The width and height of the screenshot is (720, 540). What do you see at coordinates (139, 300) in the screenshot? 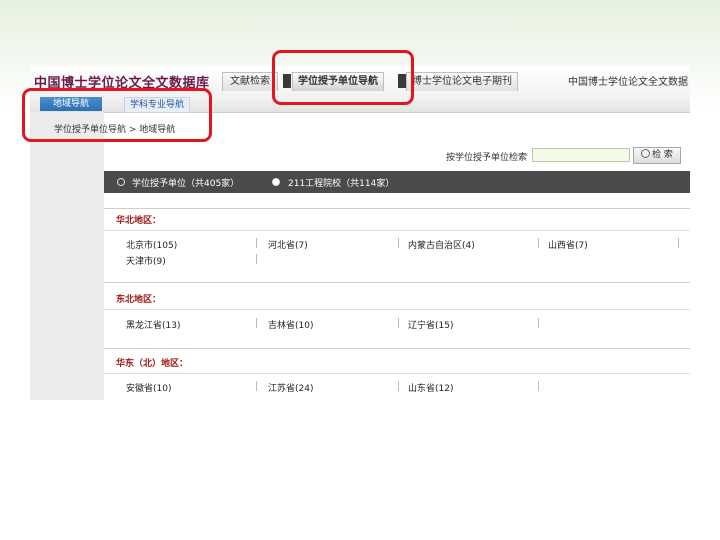
I see `region-heading-northeast: 东北地区：` at bounding box center [139, 300].